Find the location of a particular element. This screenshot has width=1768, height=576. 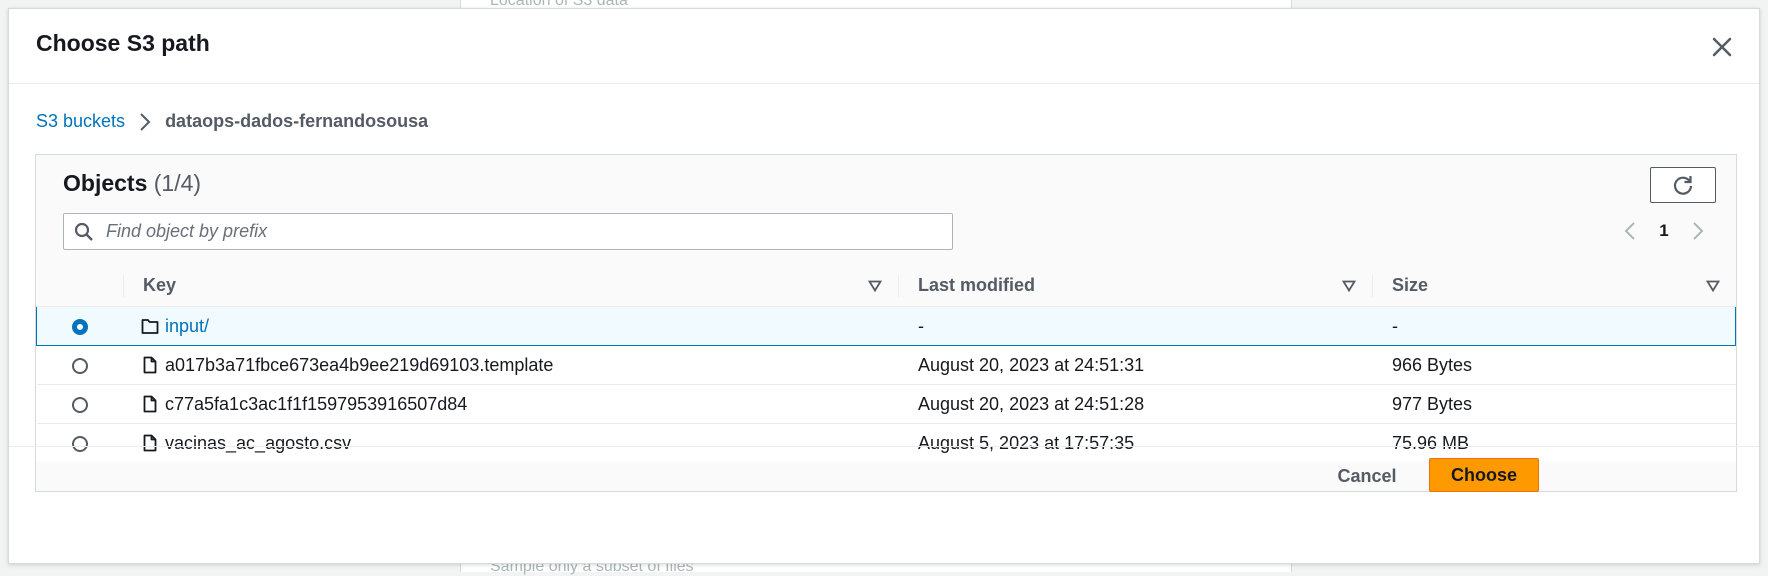

previous-page-button is located at coordinates (1630, 231).